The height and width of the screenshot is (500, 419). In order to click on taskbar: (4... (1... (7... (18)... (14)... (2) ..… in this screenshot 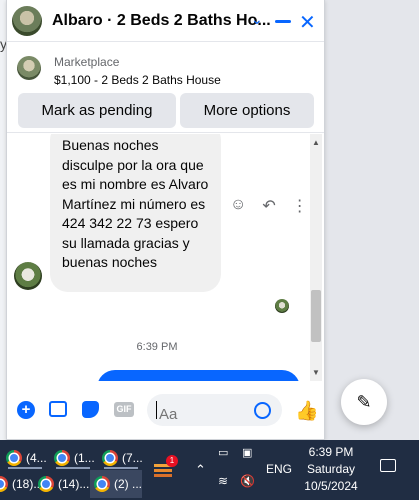, I will do `click(209, 470)`.